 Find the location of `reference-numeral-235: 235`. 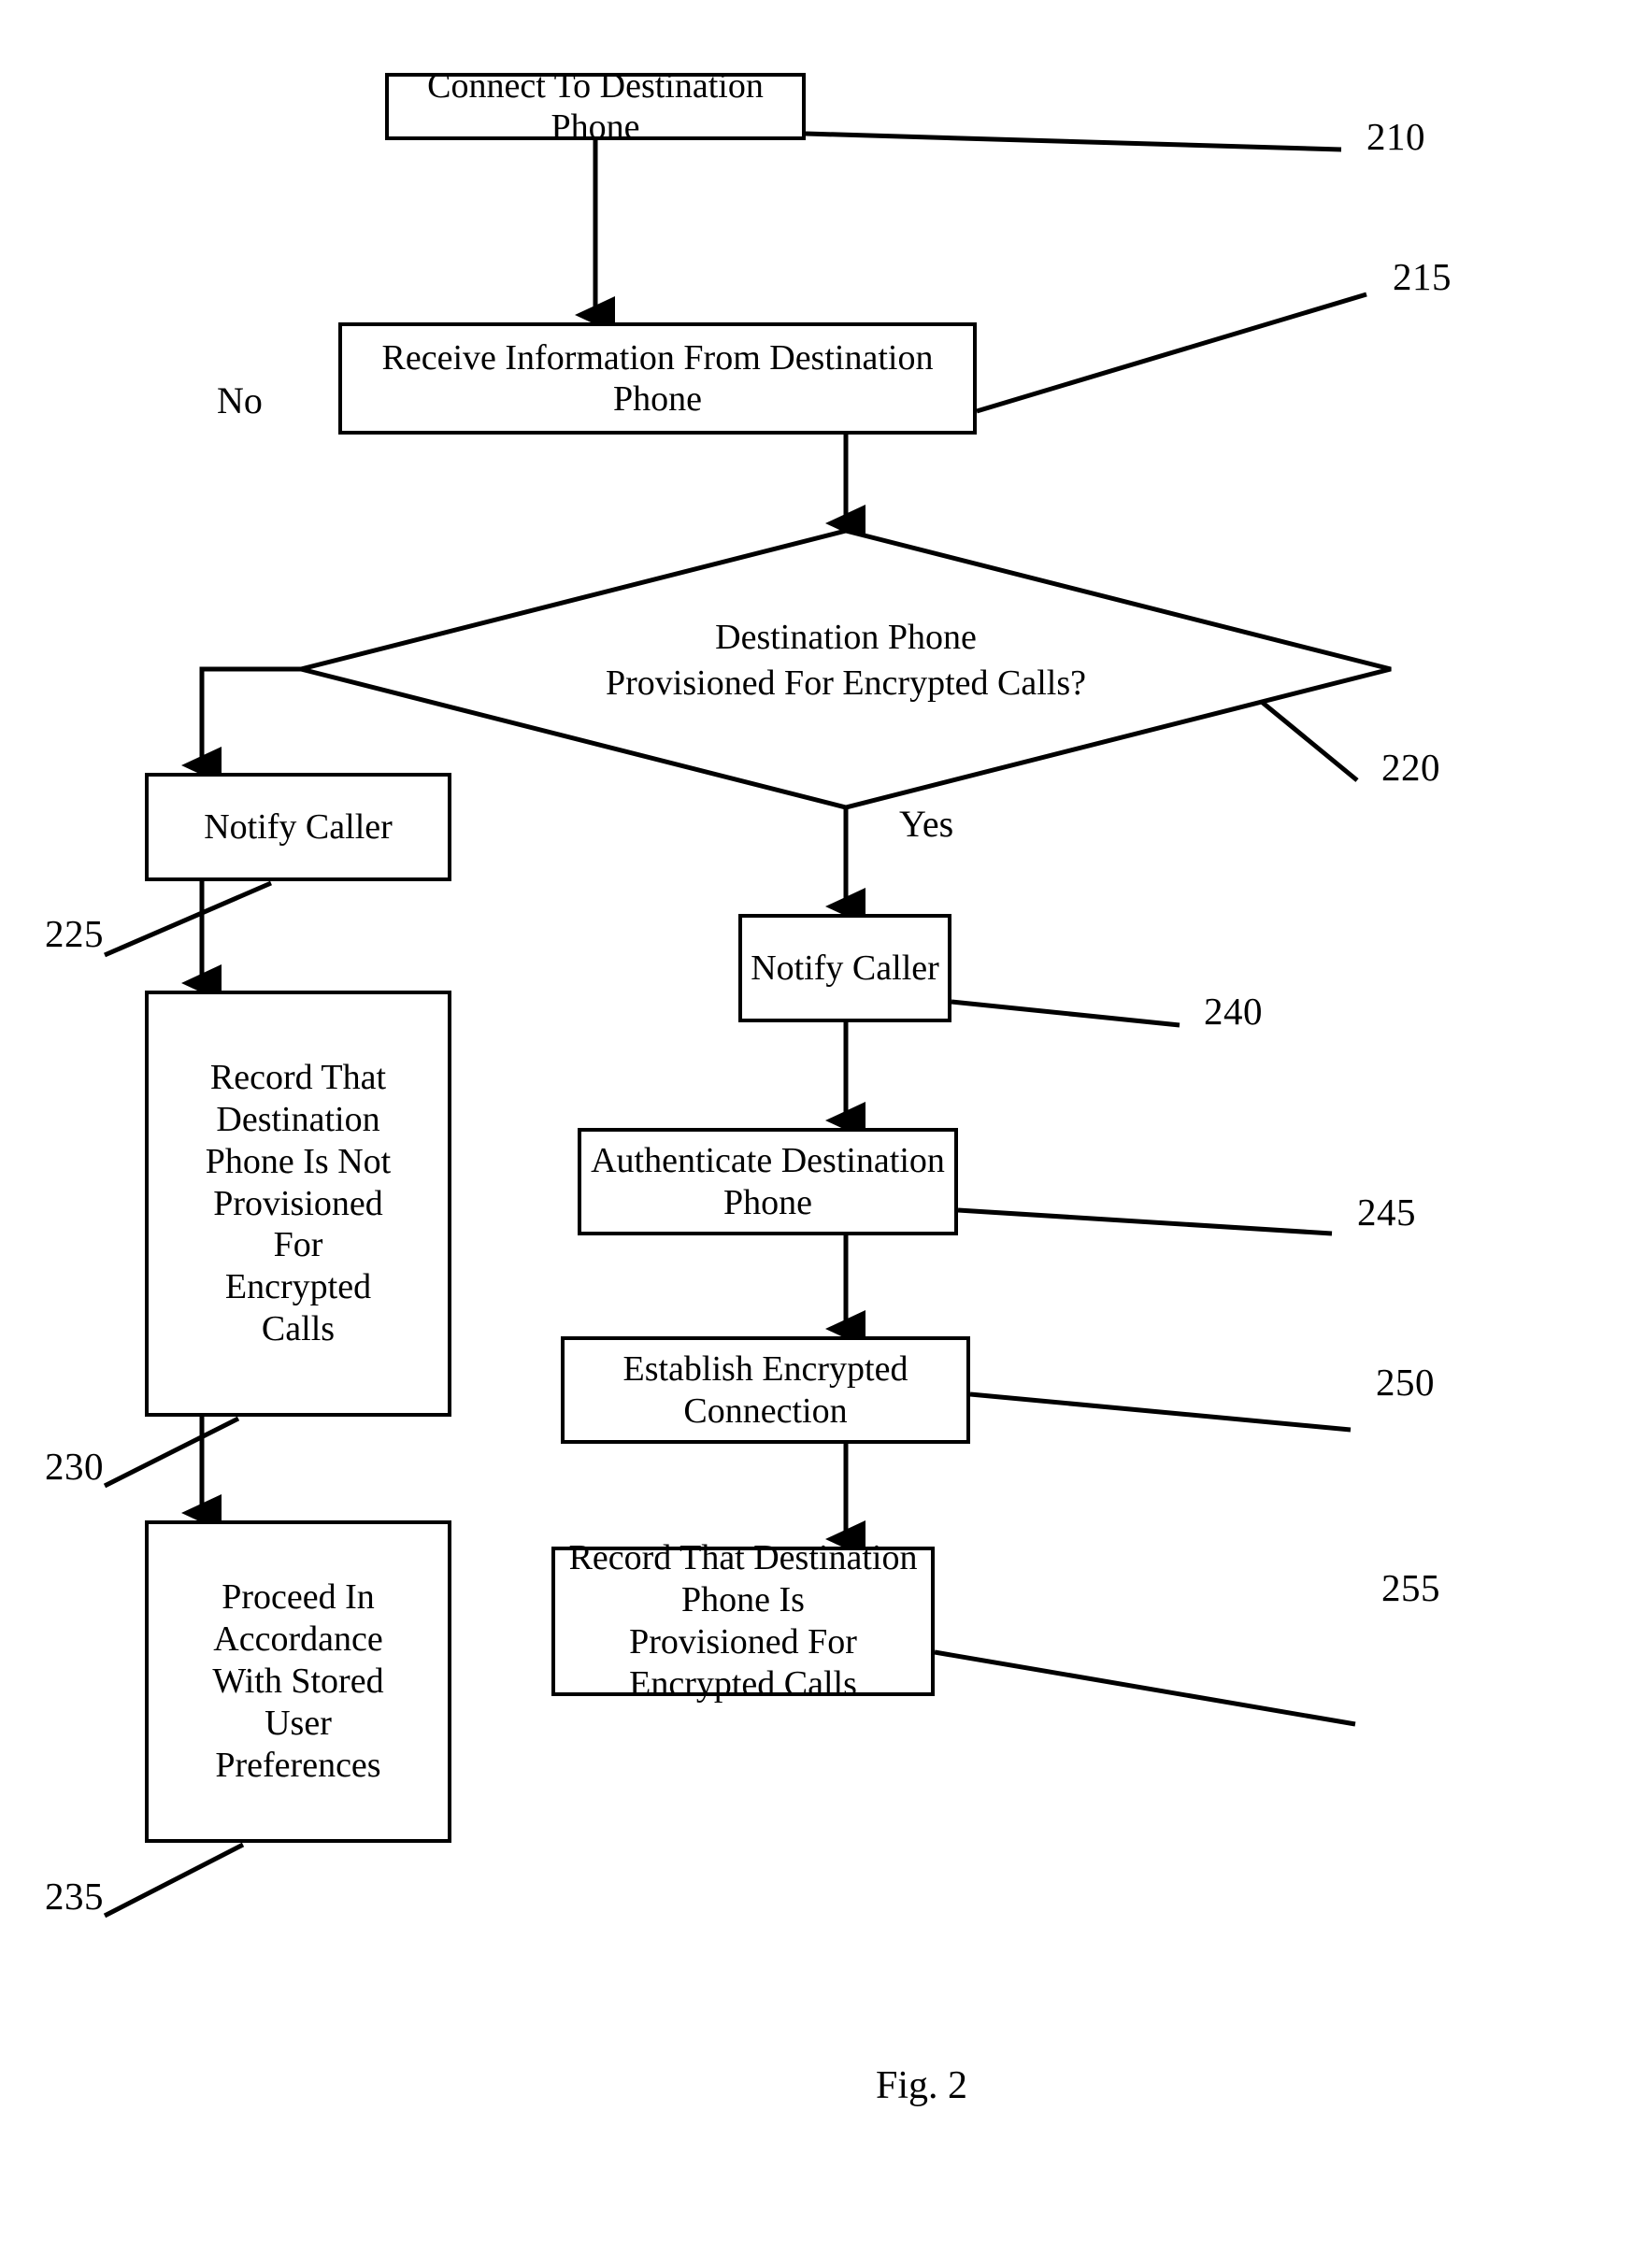

reference-numeral-235: 235 is located at coordinates (74, 1896).